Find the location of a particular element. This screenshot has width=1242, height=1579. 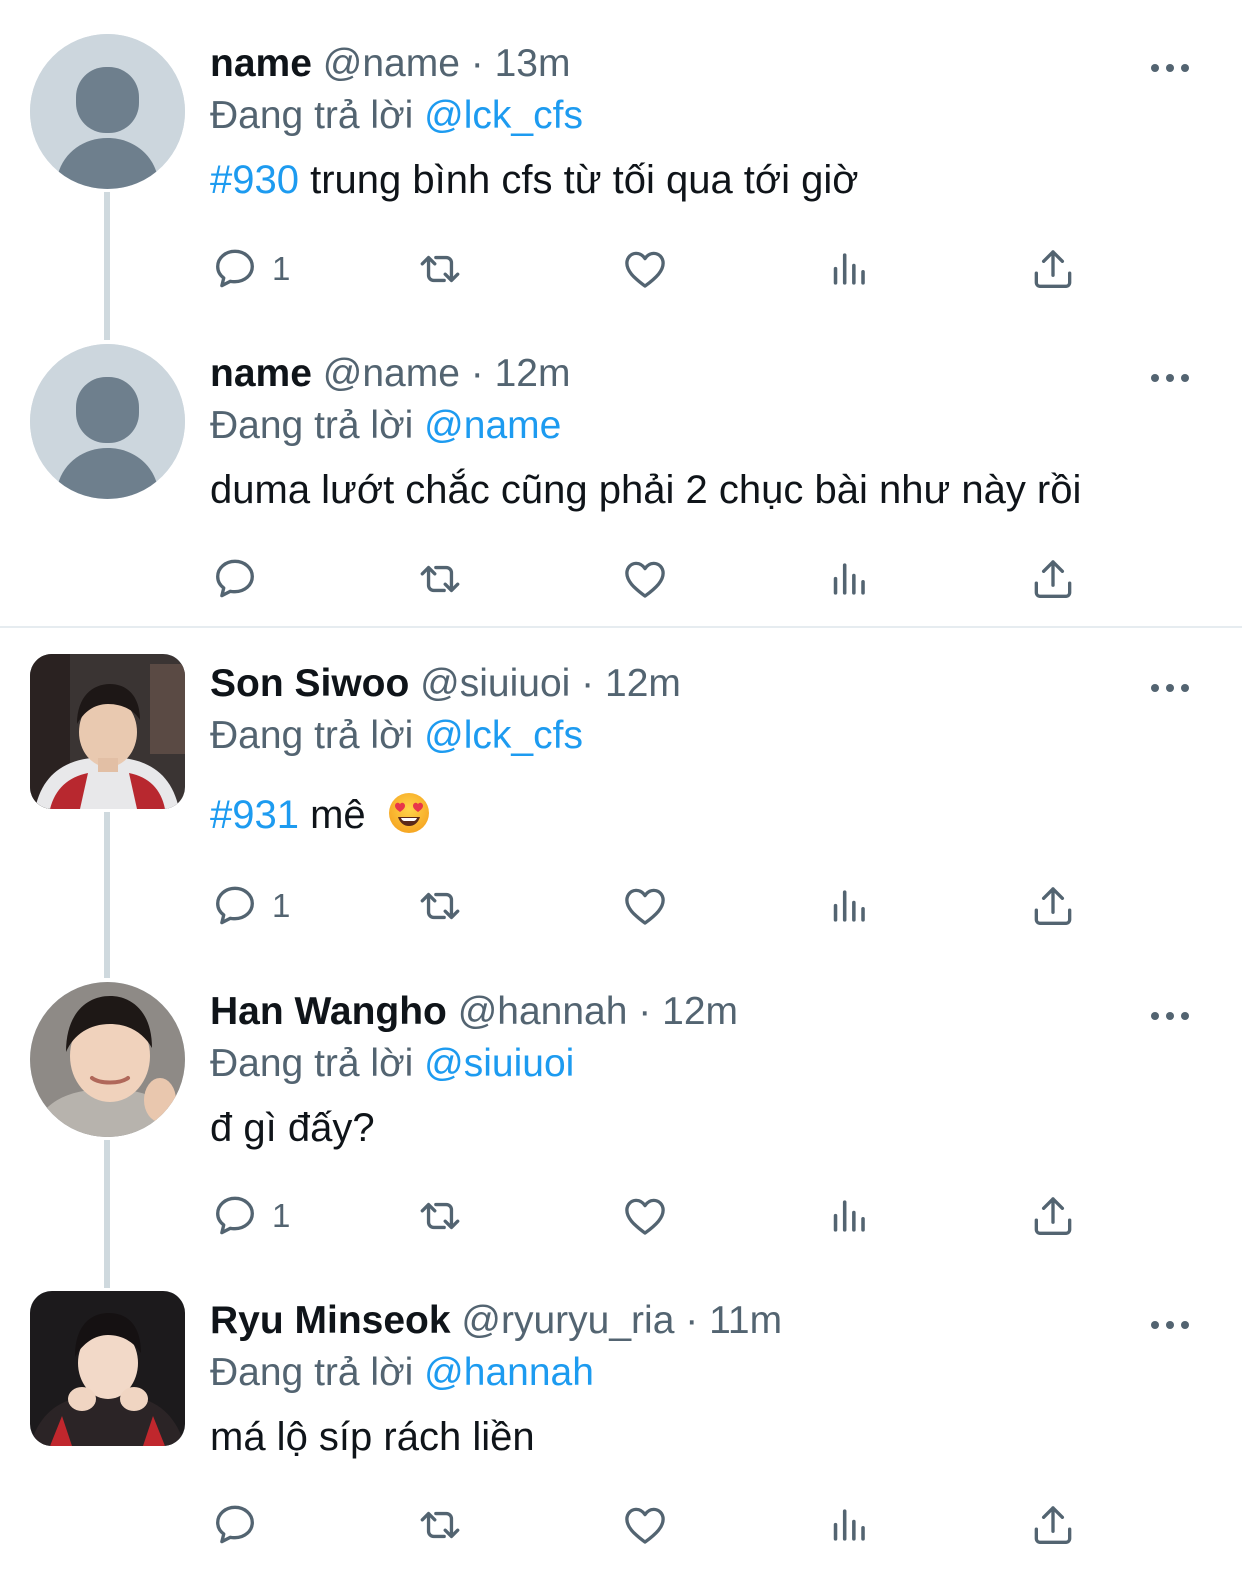

heart-eyes-emoji is located at coordinates (408, 813).